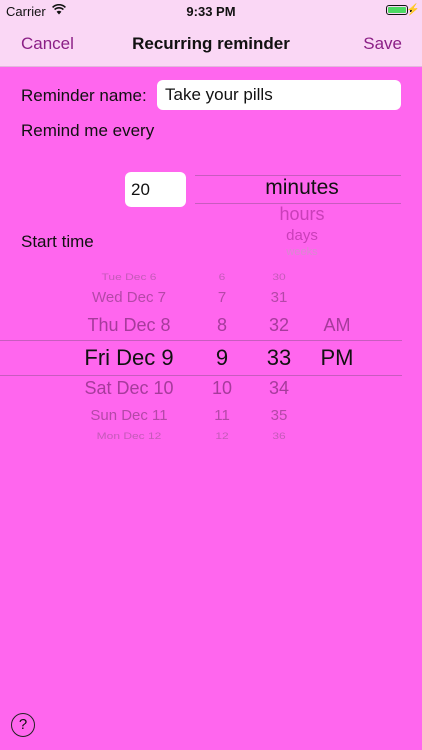 The image size is (422, 750). I want to click on date-option: Tue Dec 6, so click(129, 277).